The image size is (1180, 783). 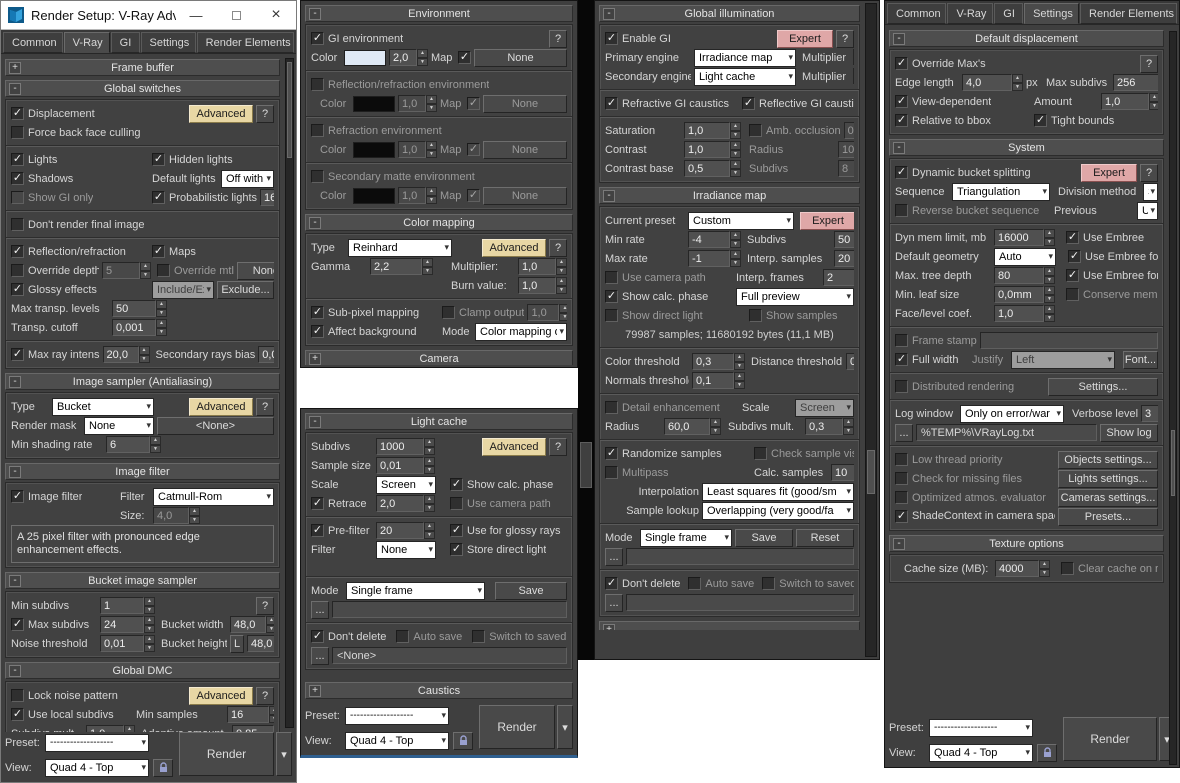 What do you see at coordinates (1105, 237) in the screenshot?
I see `use-embree-checkbox: Use Embree` at bounding box center [1105, 237].